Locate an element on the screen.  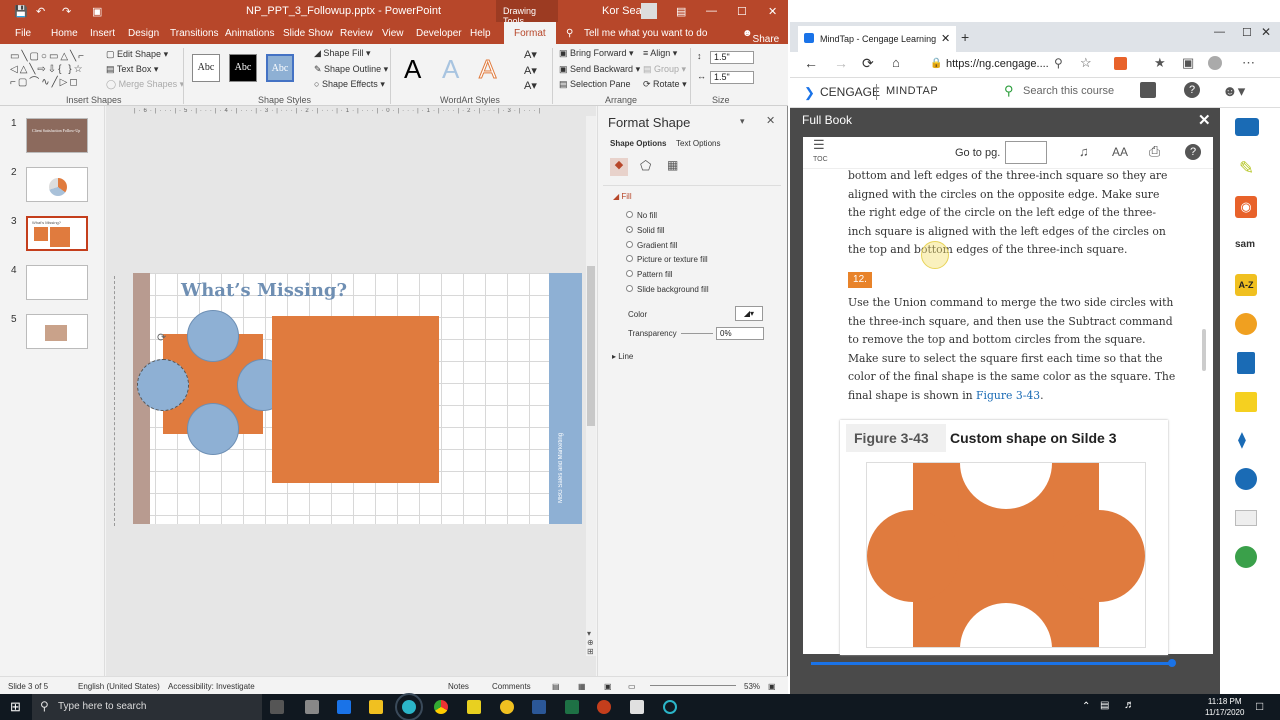
radio-slide-background-fill is located at coordinates (629, 288).